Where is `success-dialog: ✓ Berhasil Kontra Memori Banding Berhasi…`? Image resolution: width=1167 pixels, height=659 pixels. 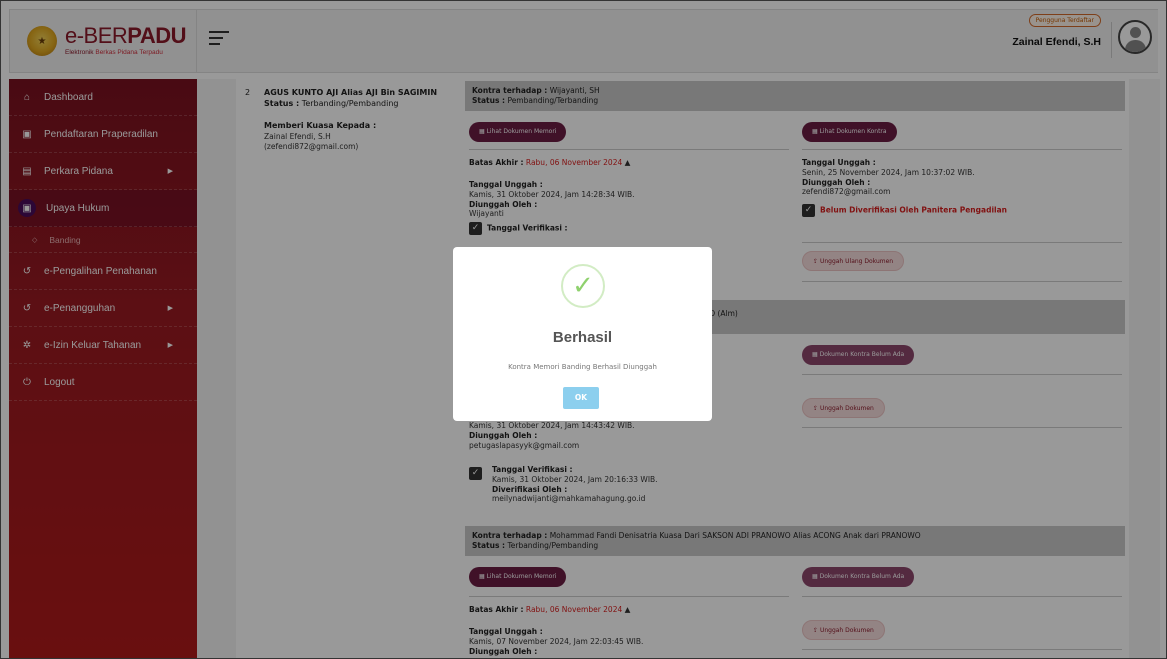
success-dialog: ✓ Berhasil Kontra Memori Banding Berhasi… is located at coordinates (582, 334).